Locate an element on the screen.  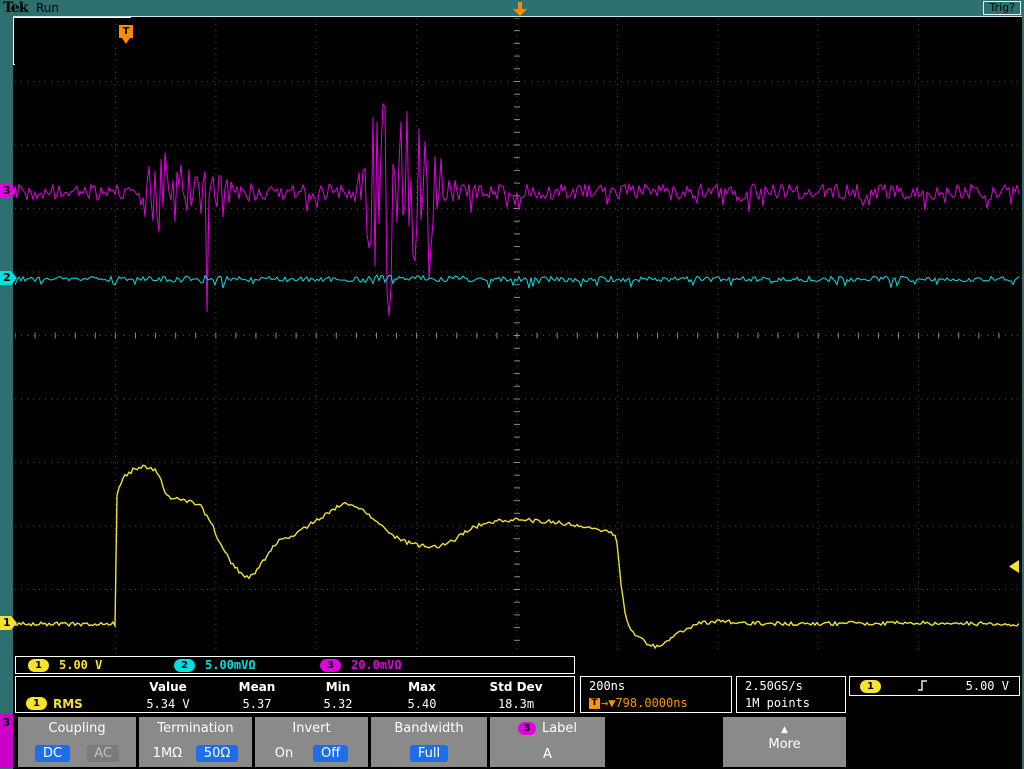
bandwidth-full-option: Full is located at coordinates (429, 753).